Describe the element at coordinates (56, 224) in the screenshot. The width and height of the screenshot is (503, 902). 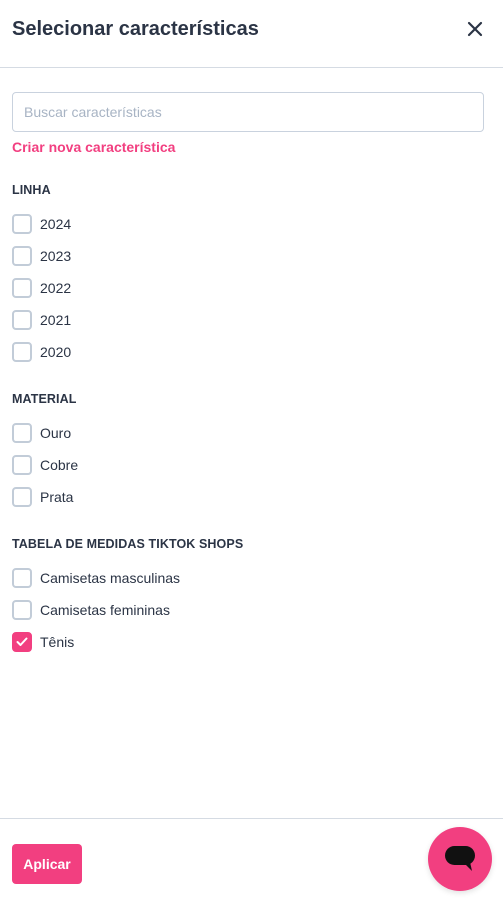
I see `option-label: 2024` at that location.